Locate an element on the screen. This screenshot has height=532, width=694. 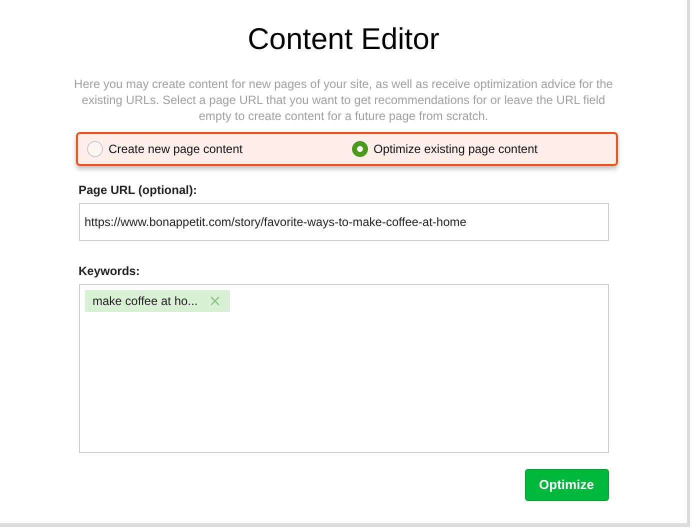
radio-label: Create new page content is located at coordinates (175, 149).